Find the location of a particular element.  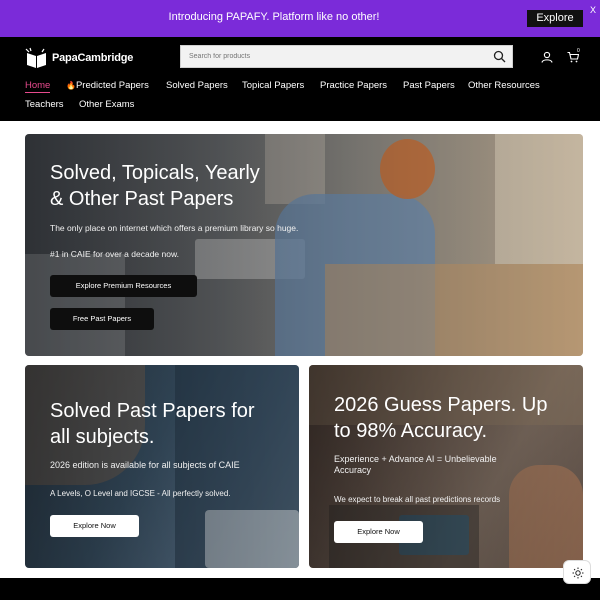

guess-card-title-line1: 2026 Guess Papers. Up is located at coordinates (441, 405).